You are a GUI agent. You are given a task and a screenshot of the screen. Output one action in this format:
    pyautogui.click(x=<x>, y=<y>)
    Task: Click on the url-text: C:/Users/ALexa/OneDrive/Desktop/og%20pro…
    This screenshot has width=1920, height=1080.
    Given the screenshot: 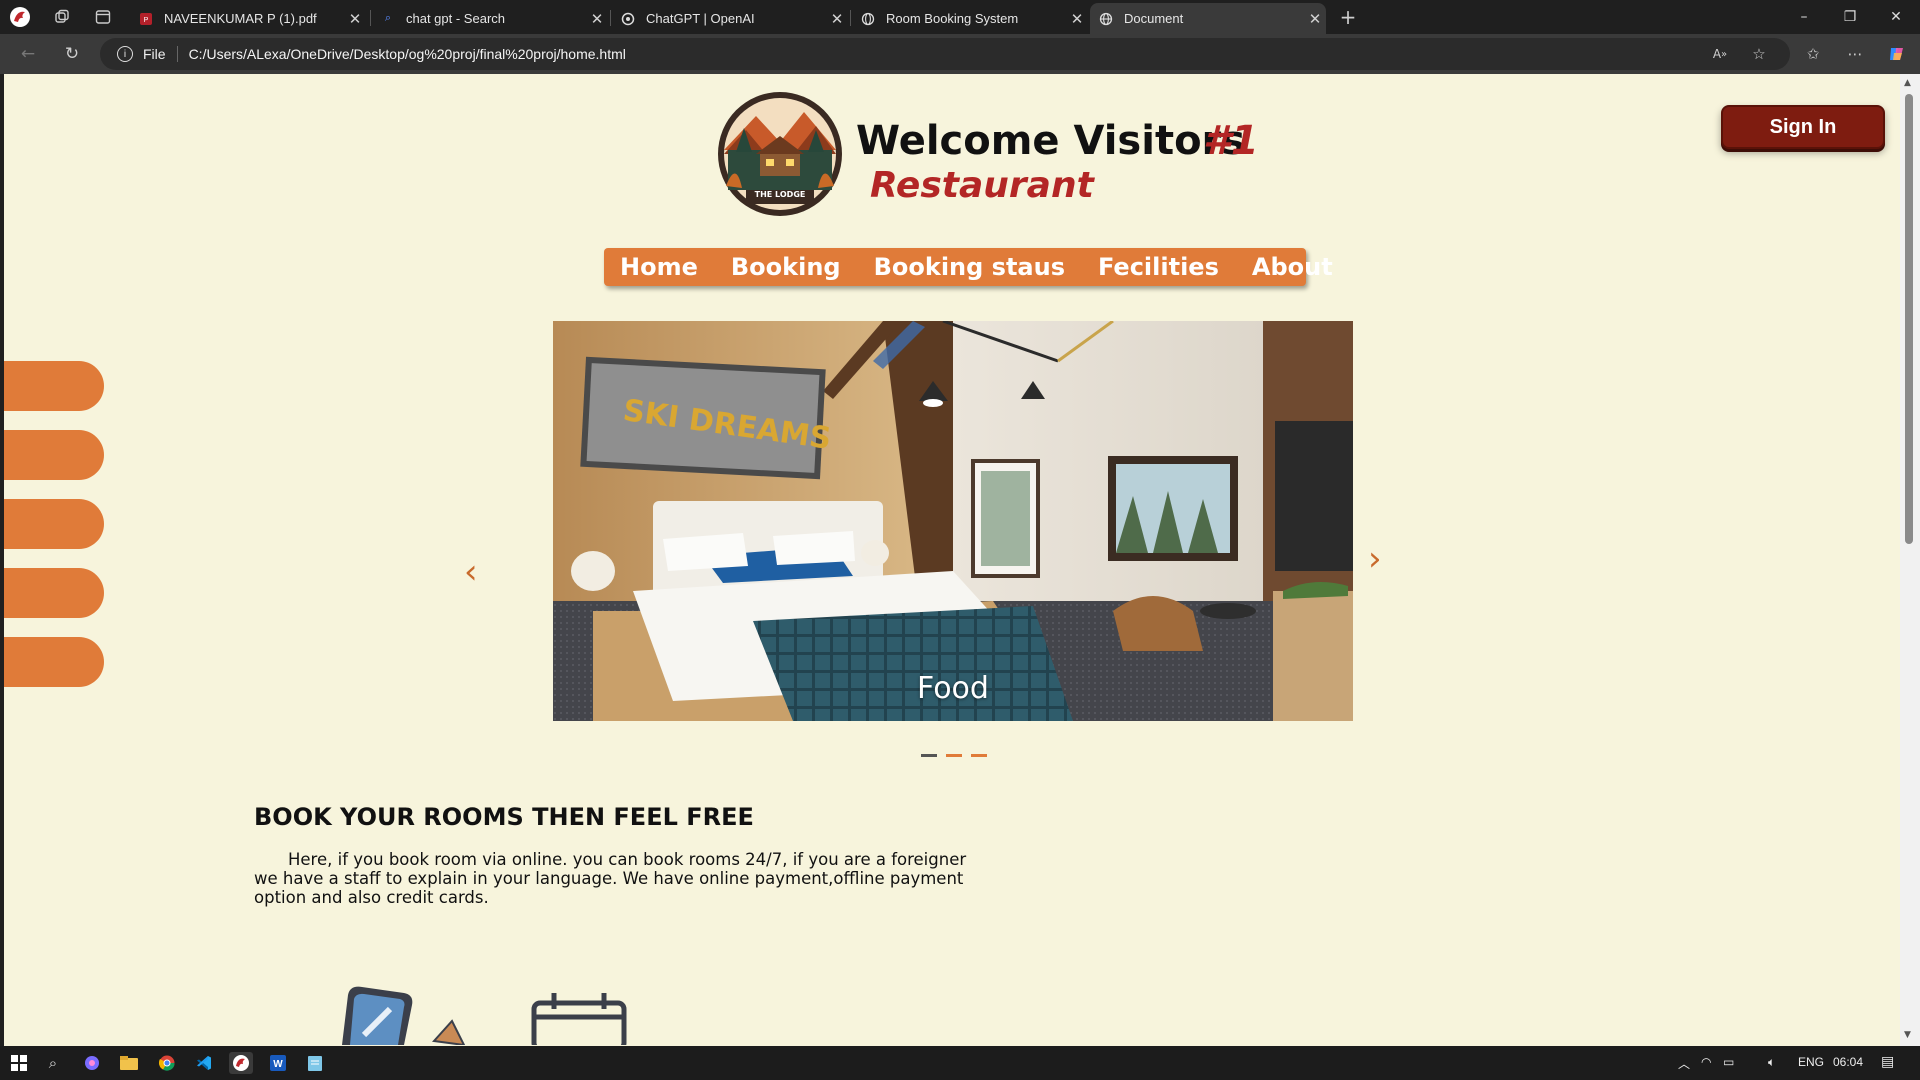 What is the action you would take?
    pyautogui.click(x=407, y=54)
    